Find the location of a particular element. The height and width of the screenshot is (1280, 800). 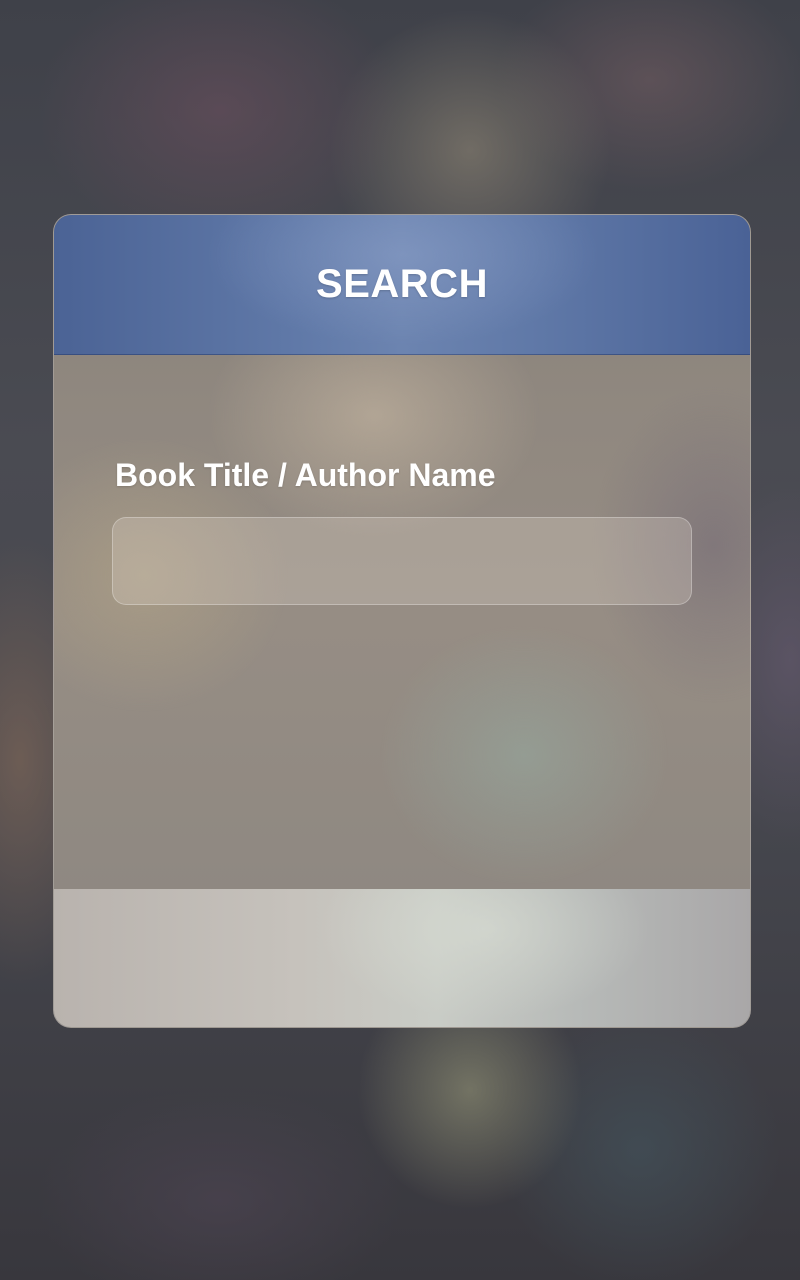

search-panel-header: SEARCH is located at coordinates (402, 285).